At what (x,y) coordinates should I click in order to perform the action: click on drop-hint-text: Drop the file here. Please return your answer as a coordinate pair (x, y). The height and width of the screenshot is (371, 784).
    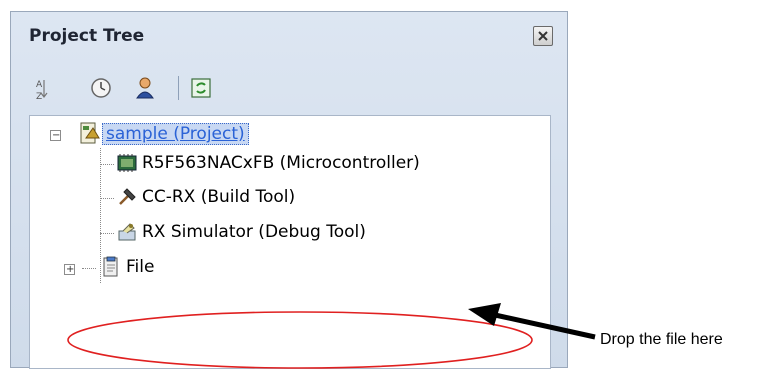
    Looking at the image, I should click on (661, 339).